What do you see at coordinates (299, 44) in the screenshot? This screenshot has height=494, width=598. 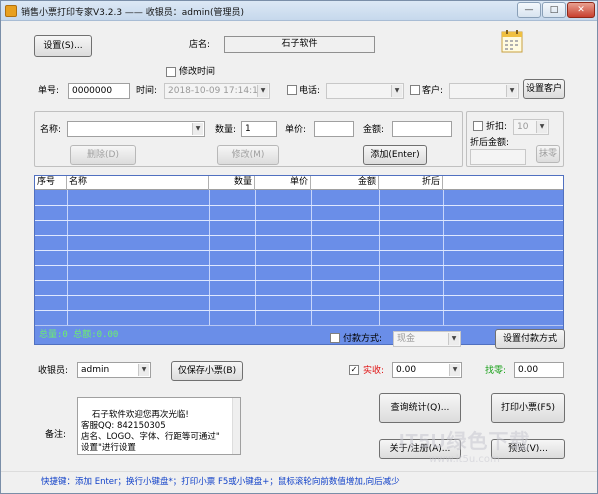 I see `store-name-field: 石子软件` at bounding box center [299, 44].